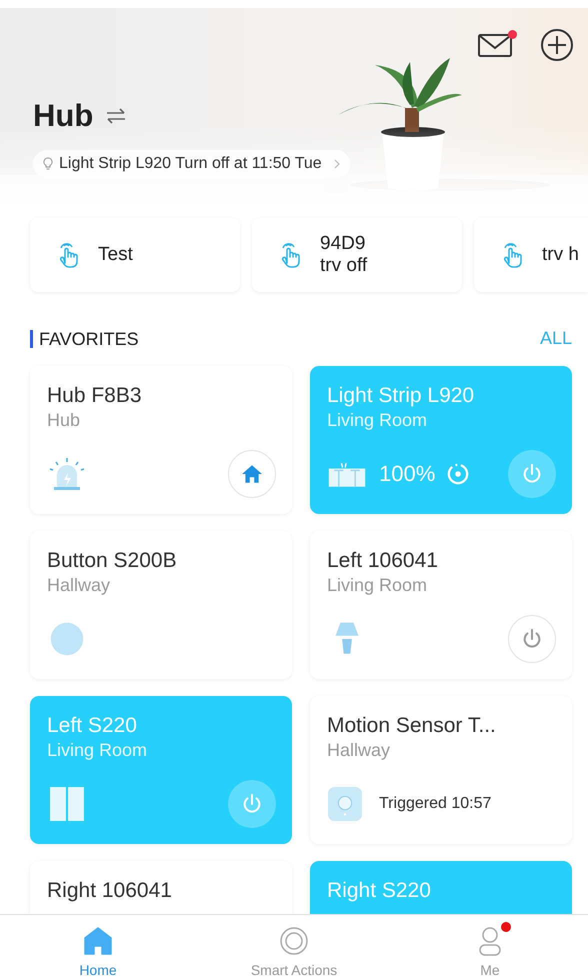 Image resolution: width=588 pixels, height=979 pixels. What do you see at coordinates (337, 164) in the screenshot?
I see `chevron-right-icon` at bounding box center [337, 164].